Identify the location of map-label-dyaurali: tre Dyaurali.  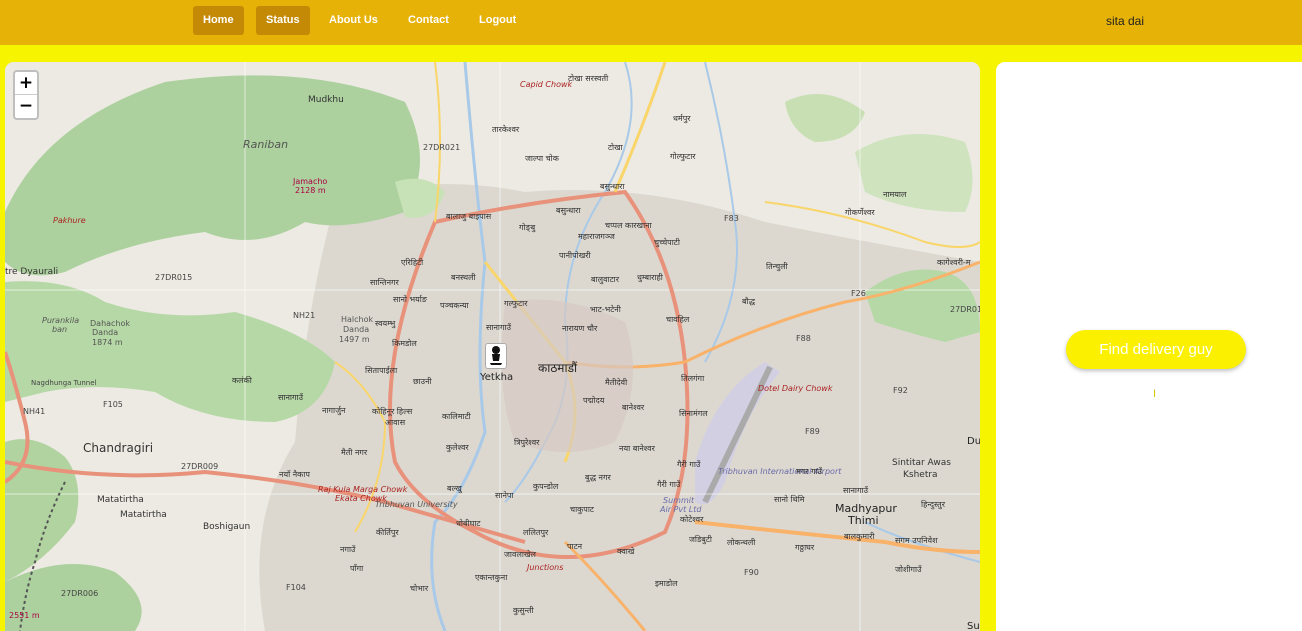
(31, 272).